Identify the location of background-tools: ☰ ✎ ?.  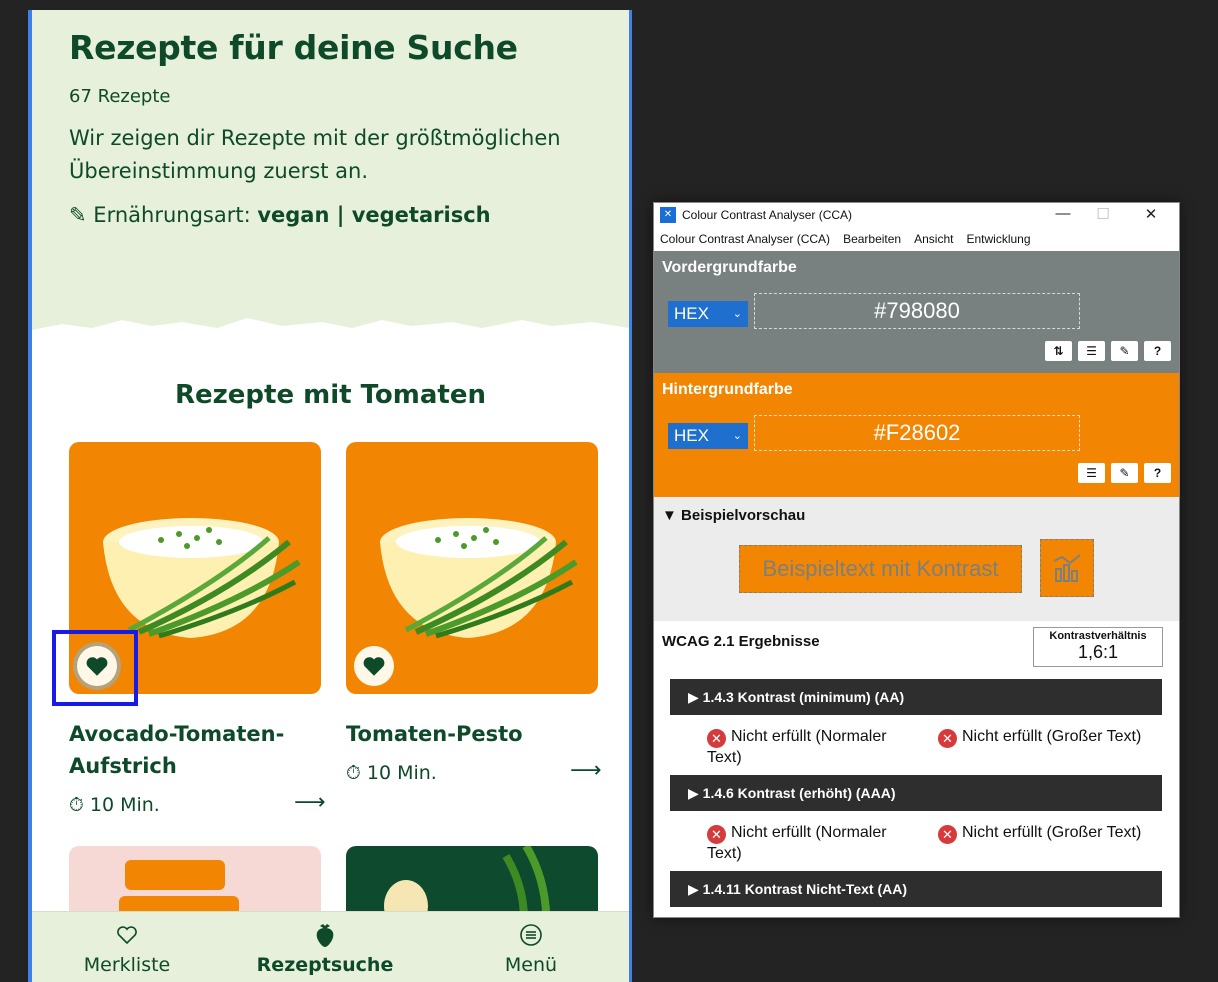
(1124, 473).